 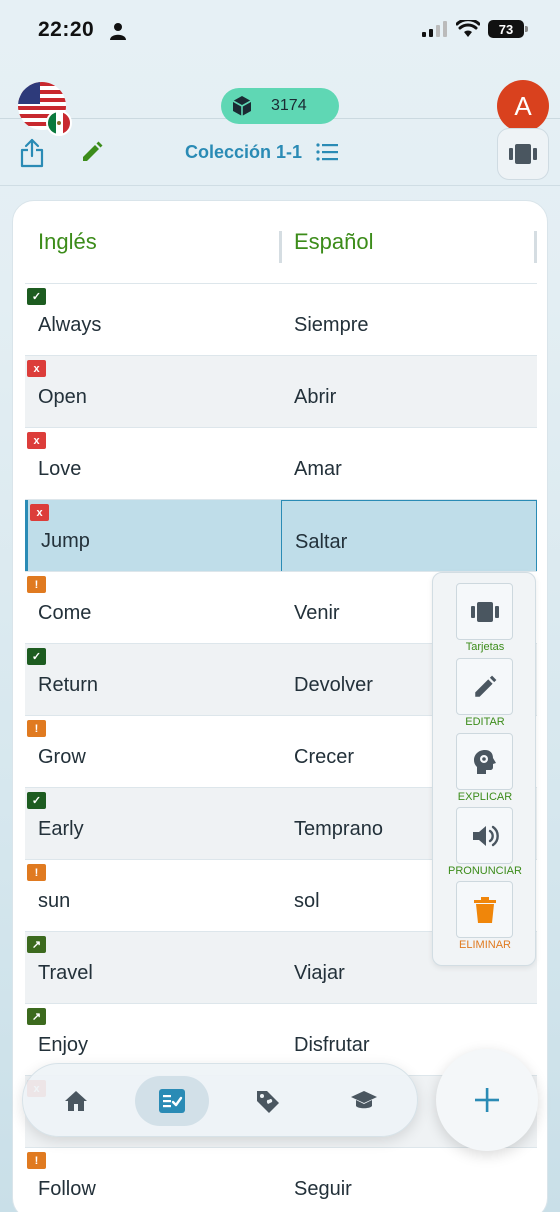 I want to click on delete-action: ELIMINAR, so click(x=485, y=918).